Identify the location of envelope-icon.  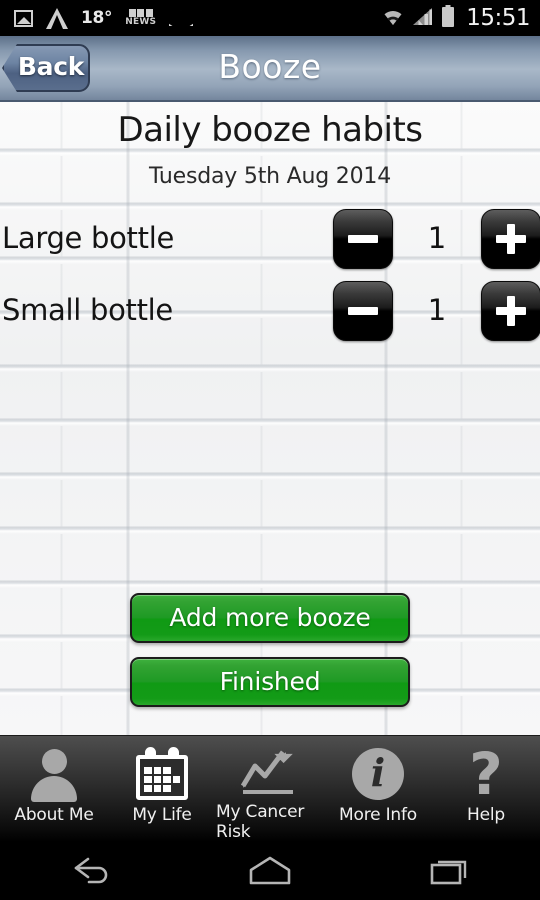
(181, 18).